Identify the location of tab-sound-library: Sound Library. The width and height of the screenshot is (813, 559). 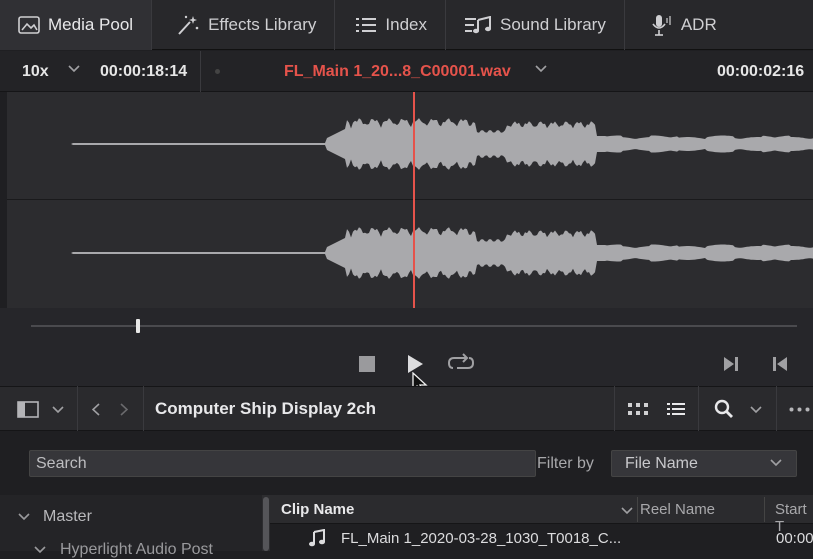
(535, 25).